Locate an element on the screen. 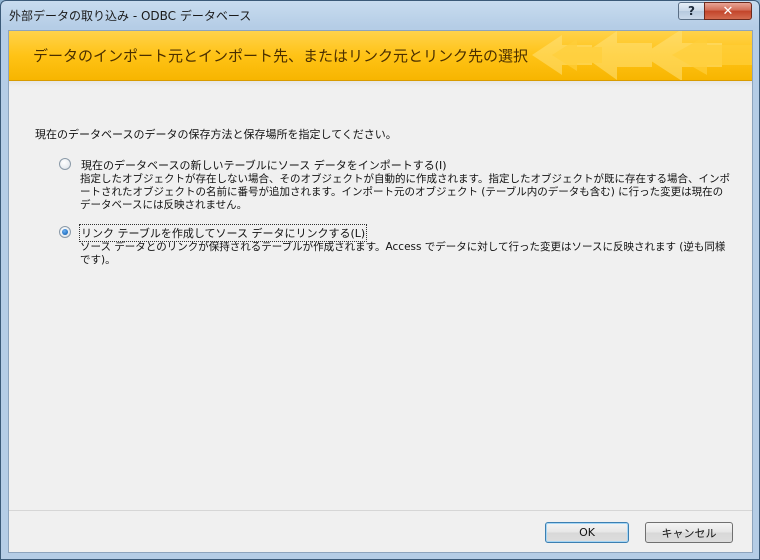 The height and width of the screenshot is (560, 760). window-title: 外部データの取り込み - ODBC データベース is located at coordinates (130, 16).